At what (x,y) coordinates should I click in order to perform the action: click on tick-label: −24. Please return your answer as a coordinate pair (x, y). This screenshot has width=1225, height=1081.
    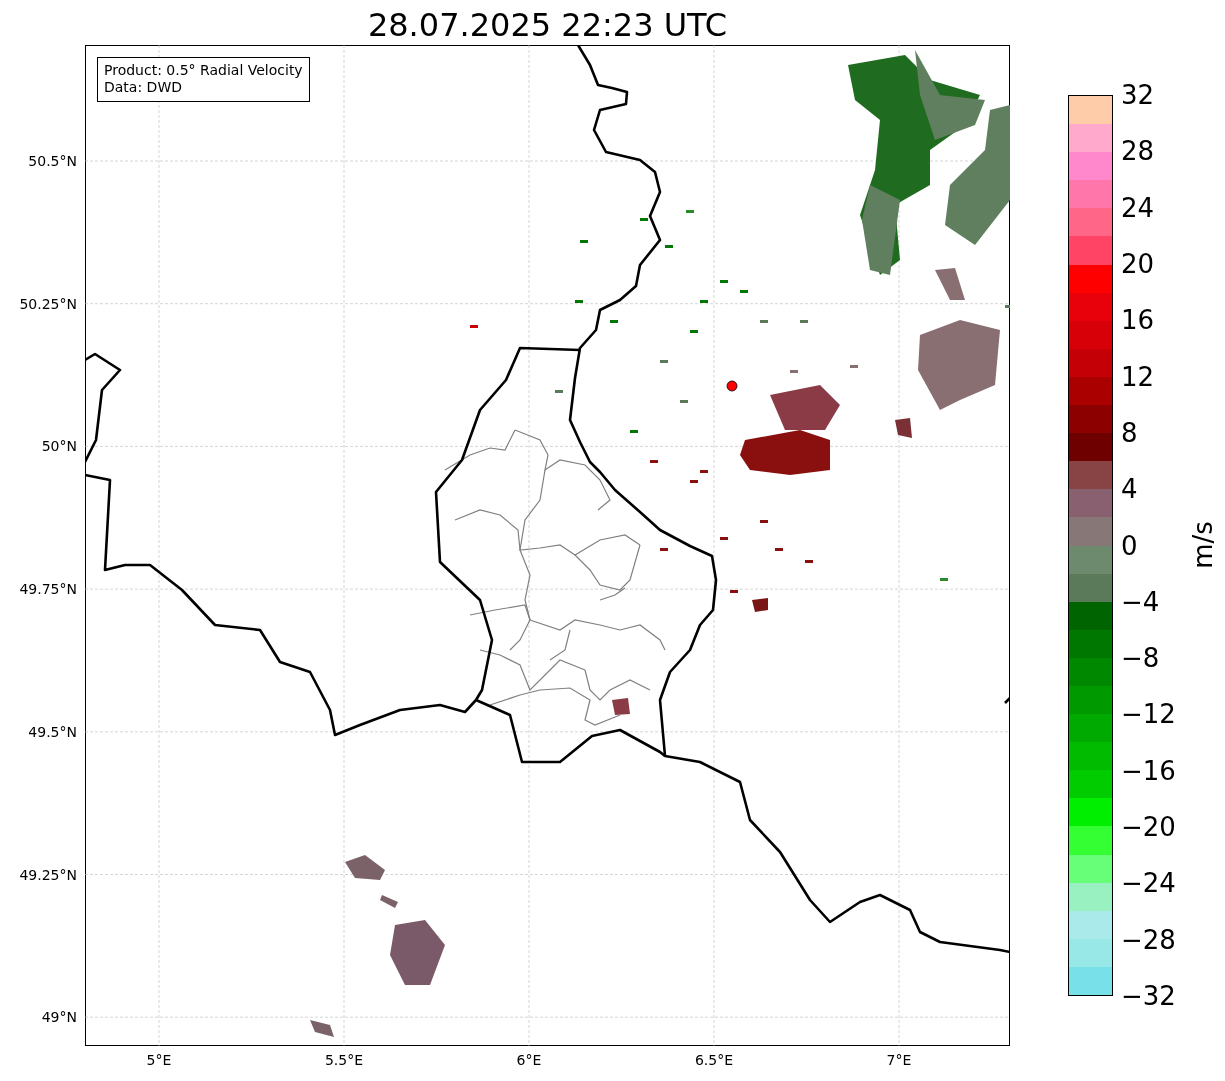
    Looking at the image, I should click on (1148, 883).